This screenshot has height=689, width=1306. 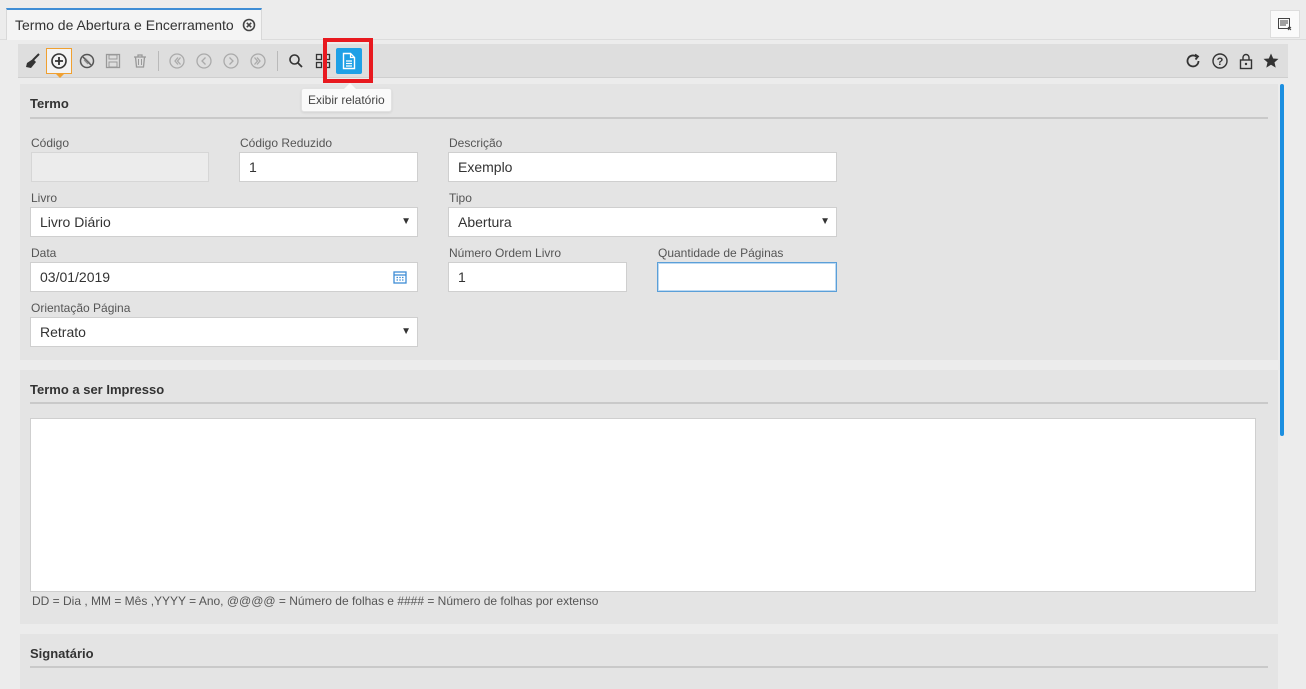 What do you see at coordinates (50, 143) in the screenshot?
I see `codigo-label: Código` at bounding box center [50, 143].